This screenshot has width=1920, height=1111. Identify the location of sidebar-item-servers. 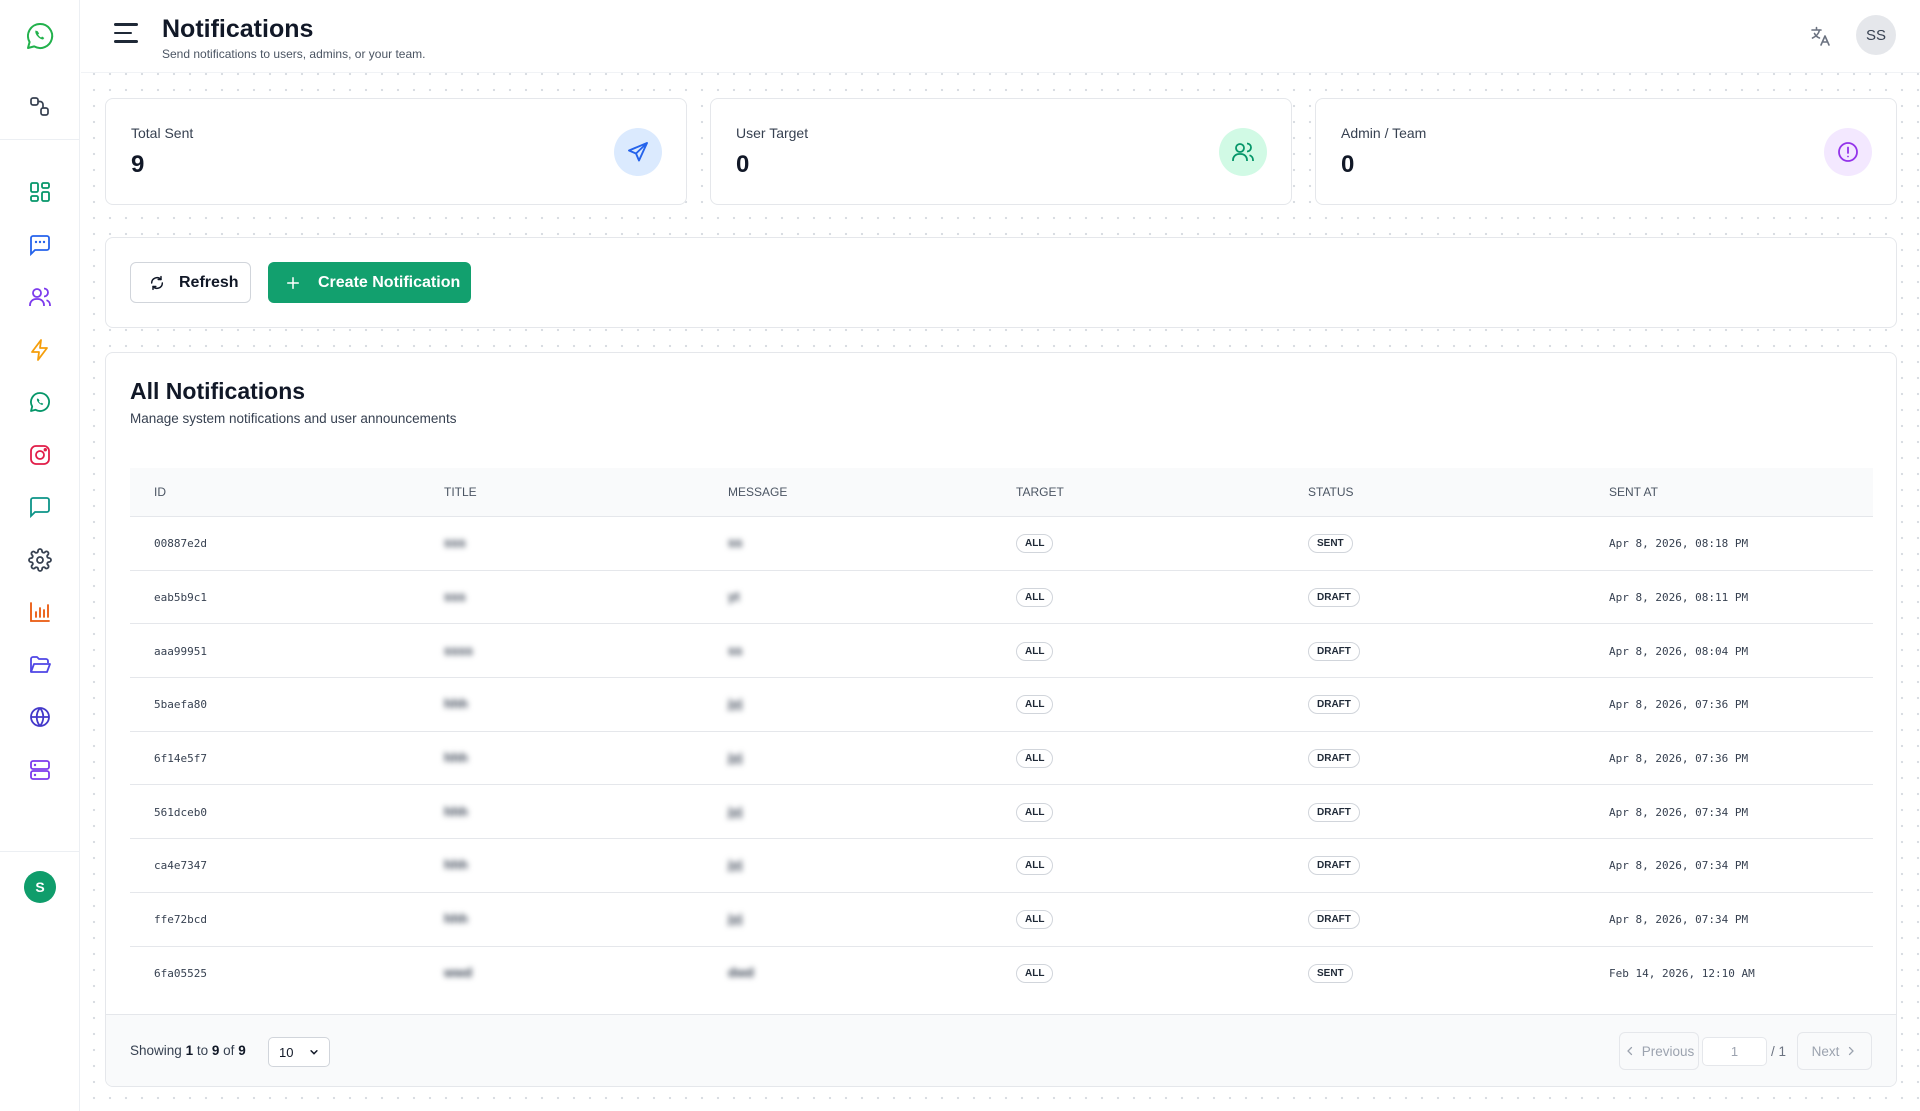
(40, 770).